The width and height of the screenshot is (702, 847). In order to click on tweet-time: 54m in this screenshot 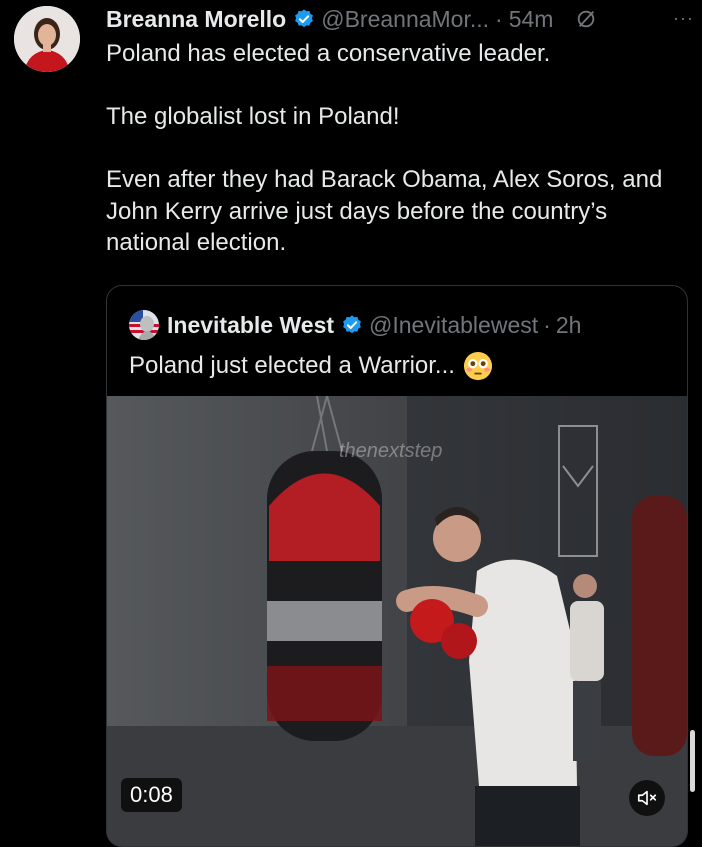, I will do `click(531, 19)`.